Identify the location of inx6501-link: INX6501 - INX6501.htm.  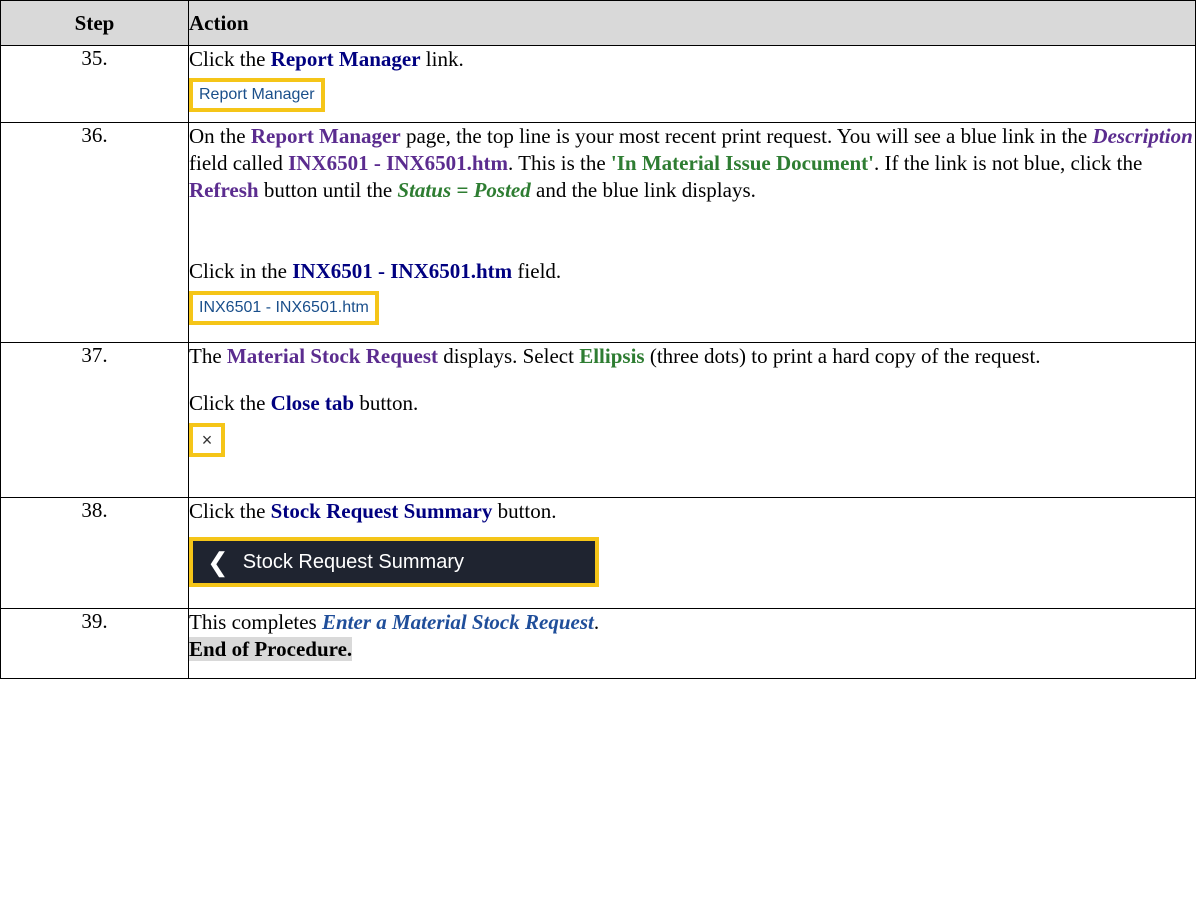
(284, 308).